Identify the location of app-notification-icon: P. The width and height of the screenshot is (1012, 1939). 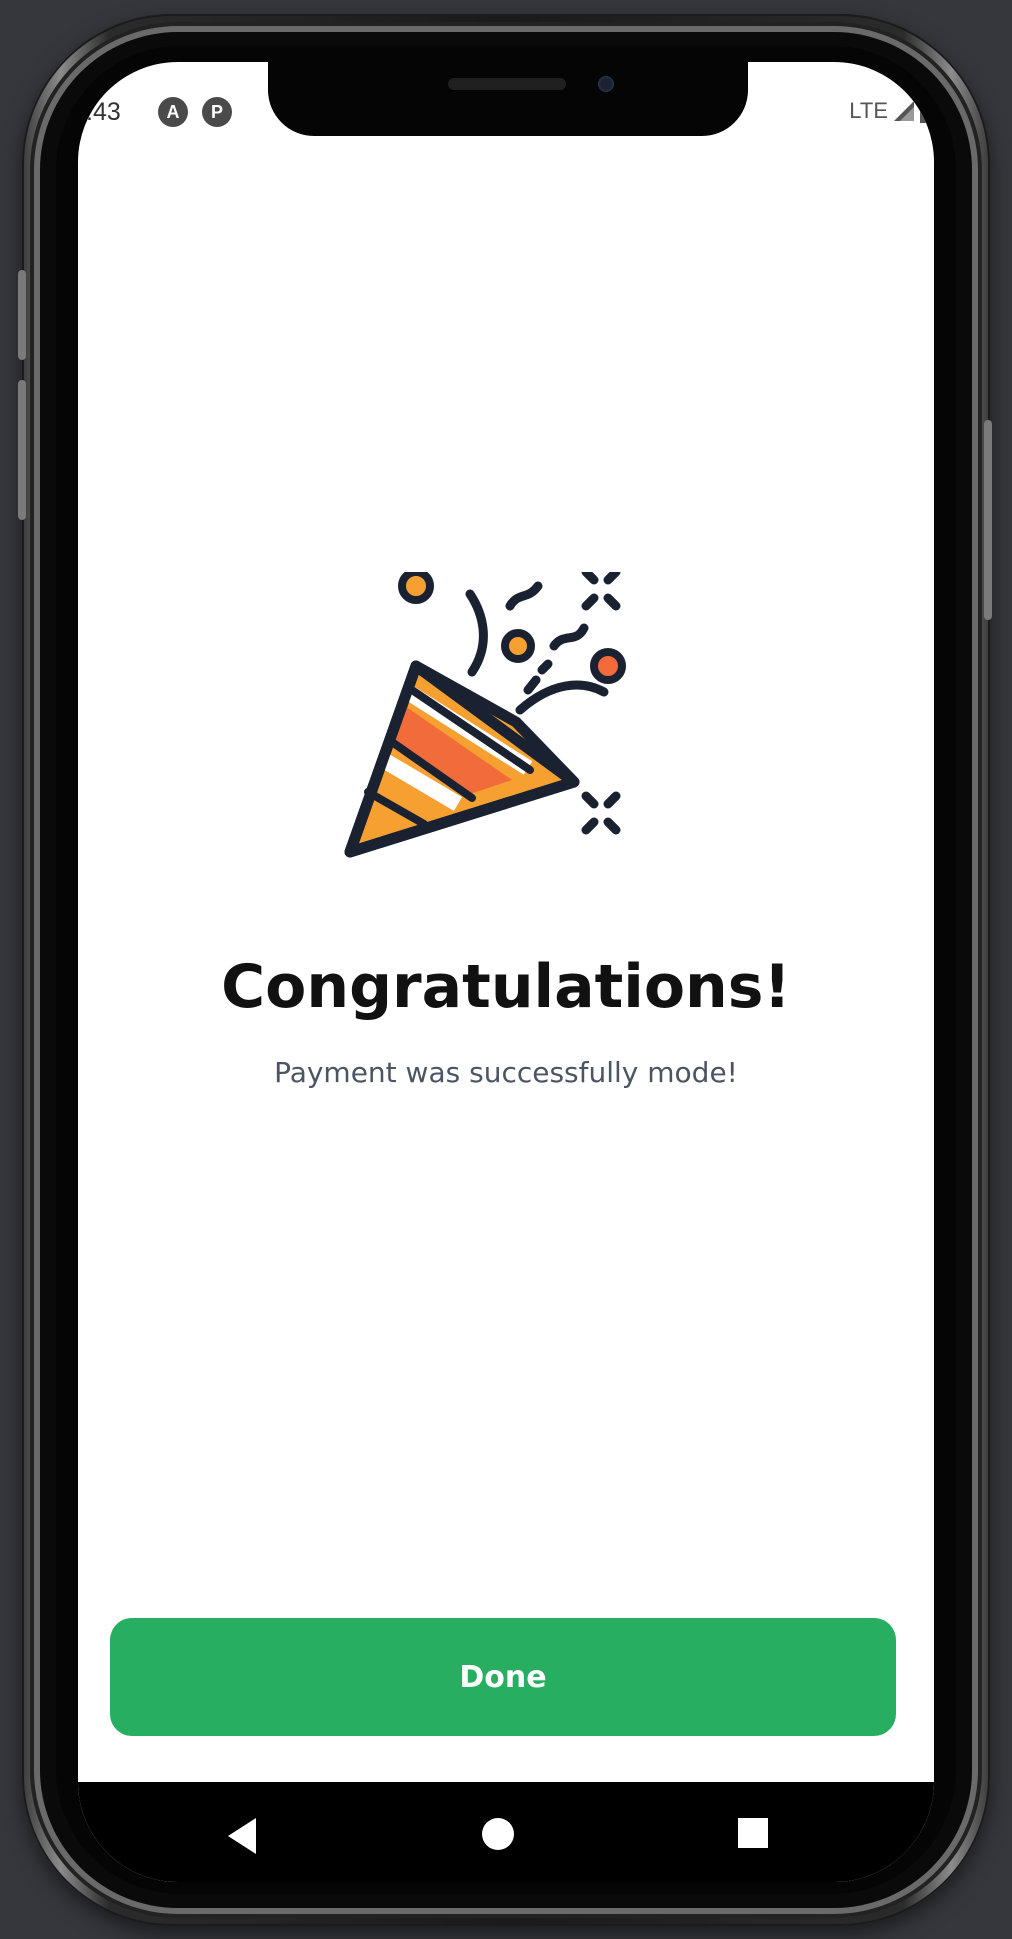
(217, 112).